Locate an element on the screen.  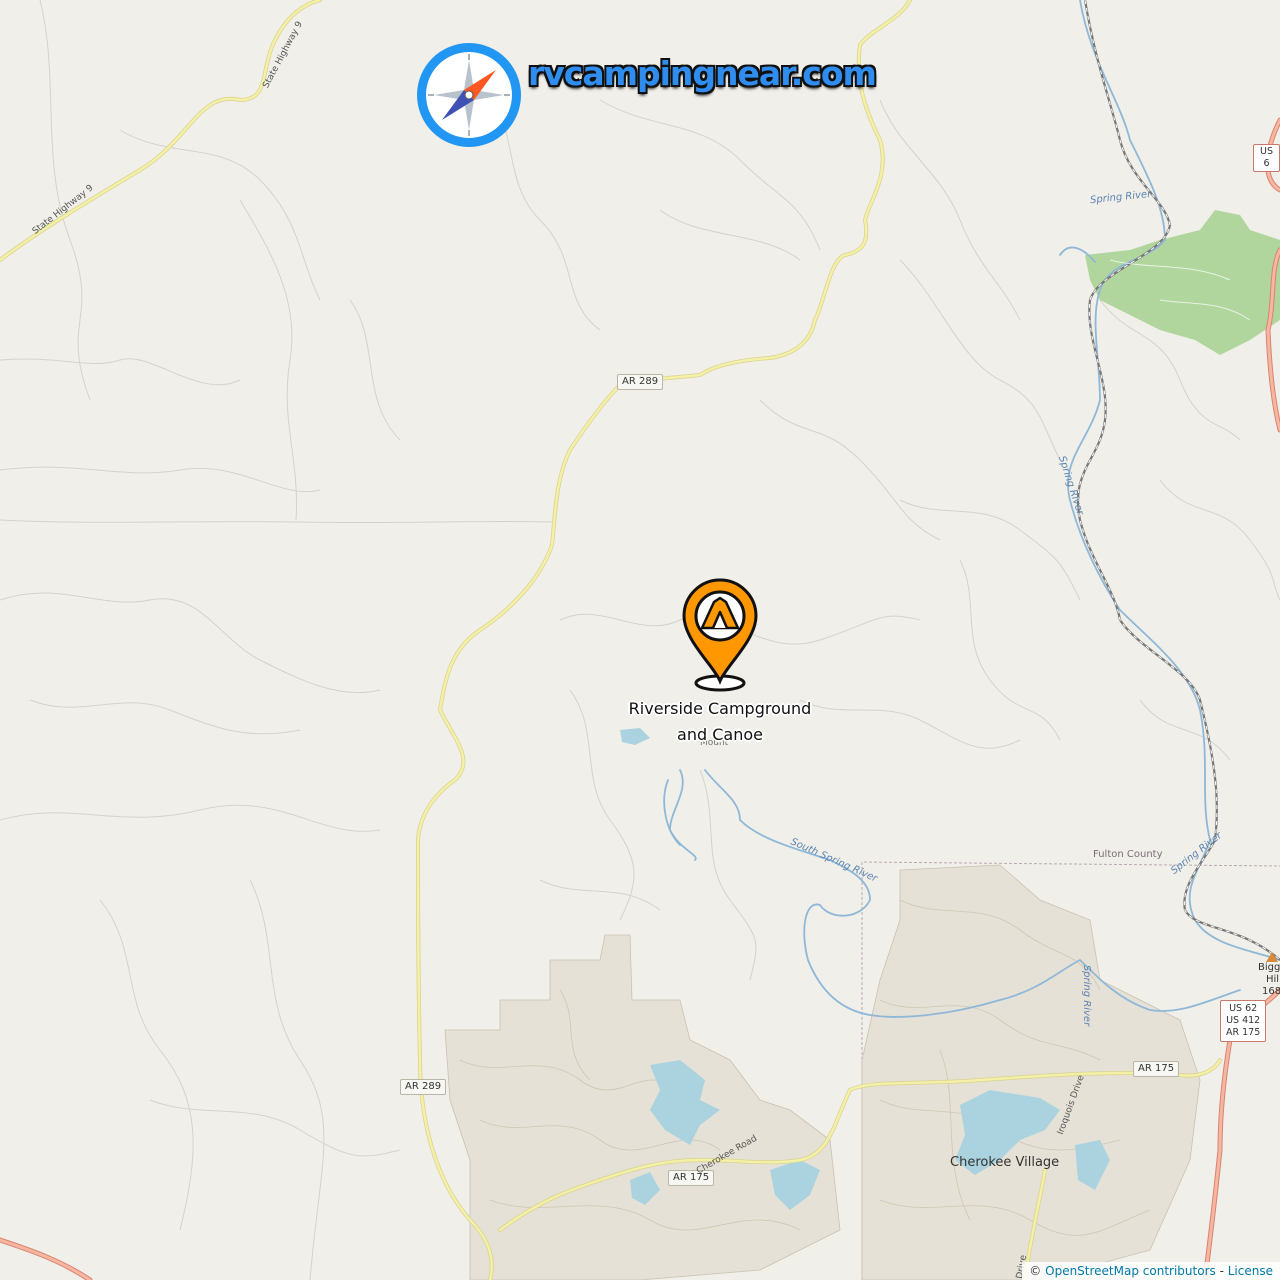
road-shield-ar175-label: AR 175 is located at coordinates (1243, 1032).